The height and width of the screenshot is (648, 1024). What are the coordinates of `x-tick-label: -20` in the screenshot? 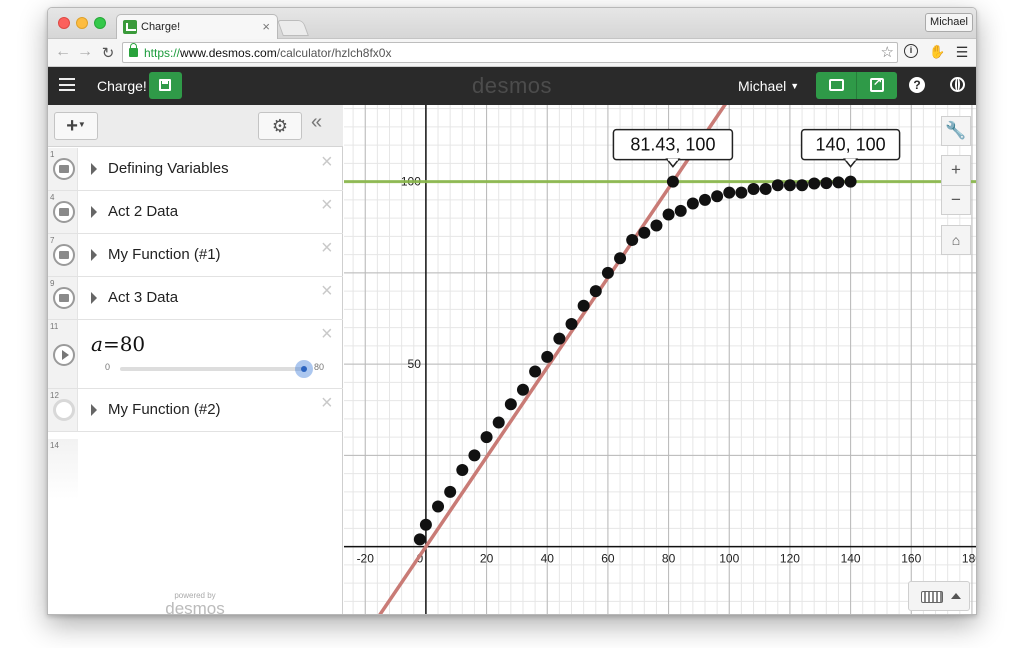 It's located at (366, 559).